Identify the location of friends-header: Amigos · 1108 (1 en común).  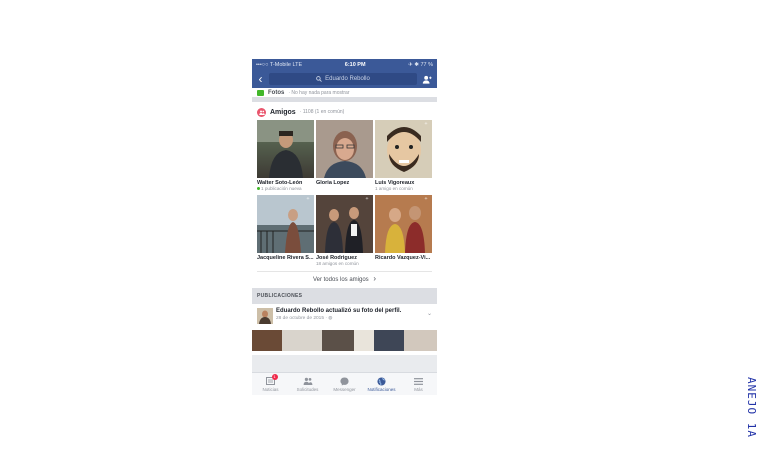
(344, 112).